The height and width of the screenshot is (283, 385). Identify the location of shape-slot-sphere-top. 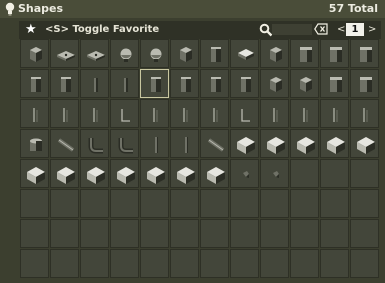
(124, 53).